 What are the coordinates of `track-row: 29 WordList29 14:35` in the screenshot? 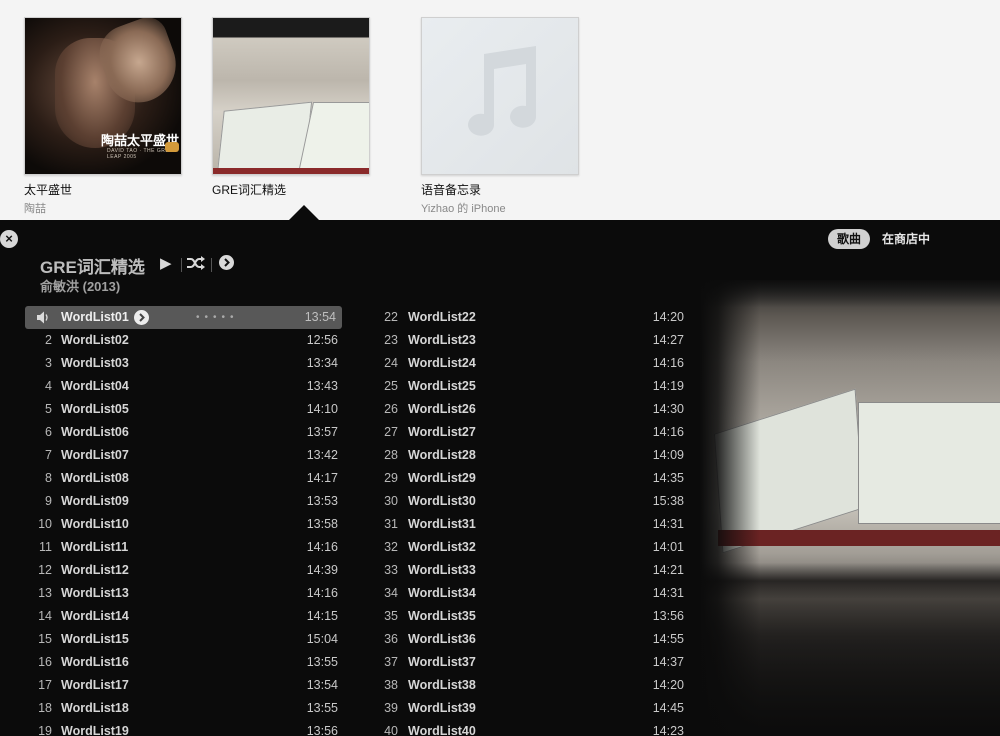 It's located at (519, 478).